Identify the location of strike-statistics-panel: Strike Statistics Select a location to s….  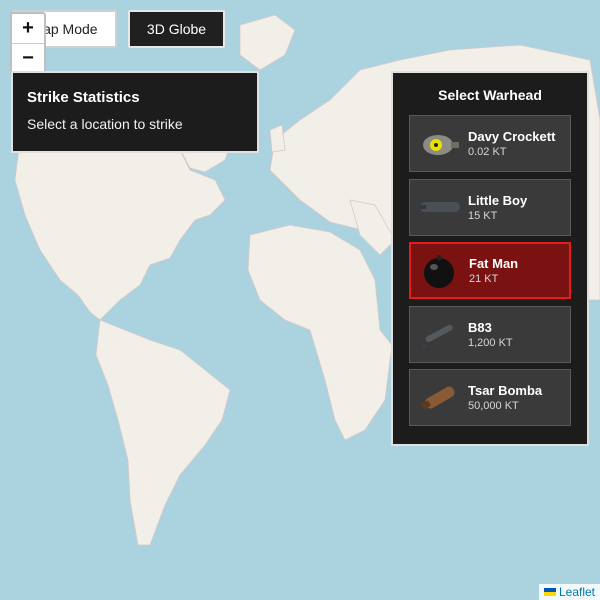
(135, 112).